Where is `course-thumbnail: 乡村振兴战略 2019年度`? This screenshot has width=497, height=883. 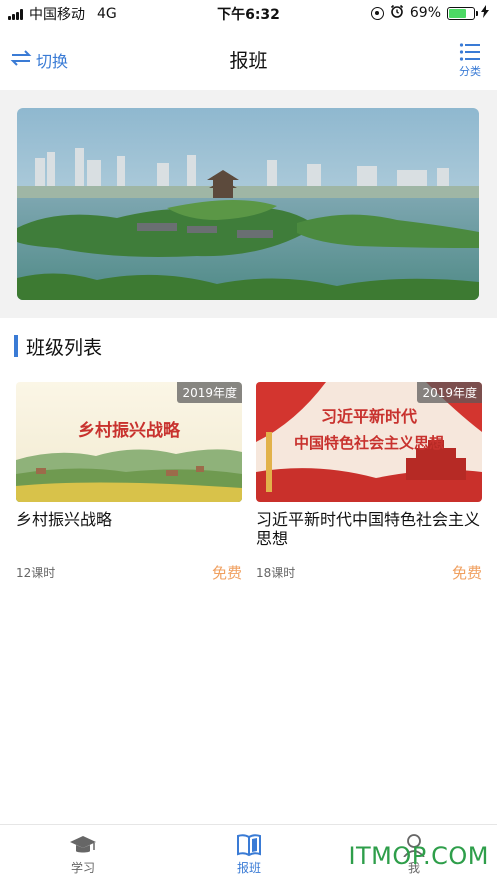 course-thumbnail: 乡村振兴战略 2019年度 is located at coordinates (129, 442).